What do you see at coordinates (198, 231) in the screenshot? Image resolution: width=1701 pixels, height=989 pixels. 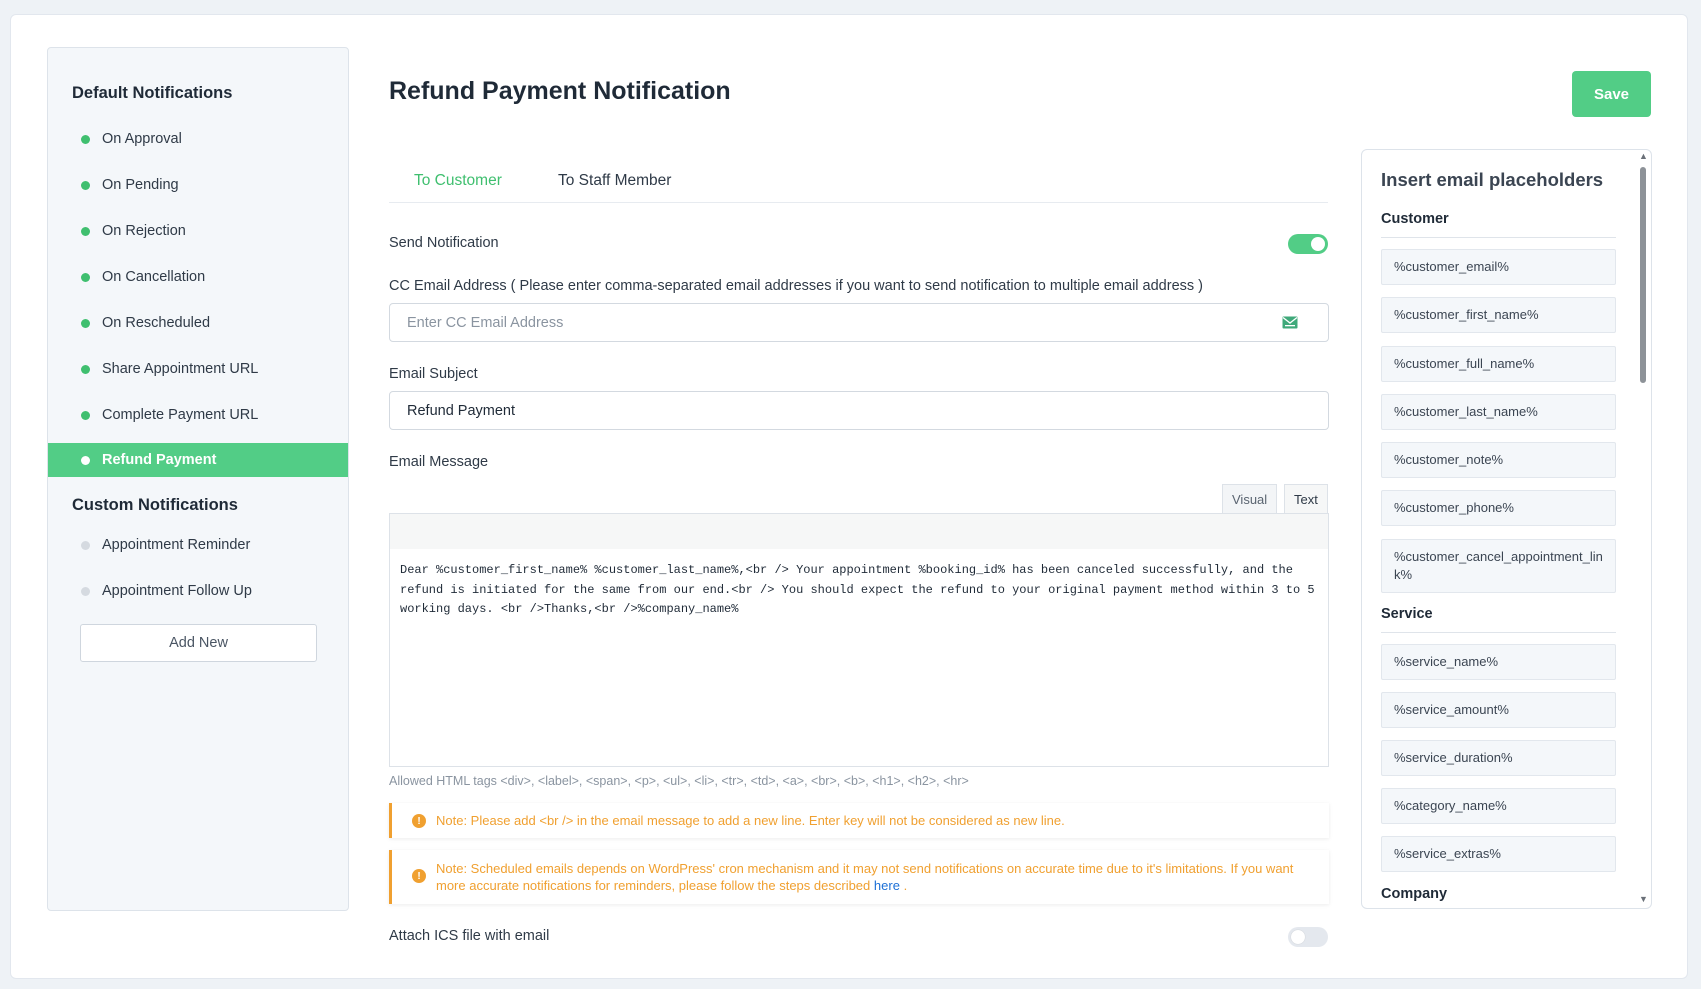 I see `sidebar-item-on-rejection: On Rejection` at bounding box center [198, 231].